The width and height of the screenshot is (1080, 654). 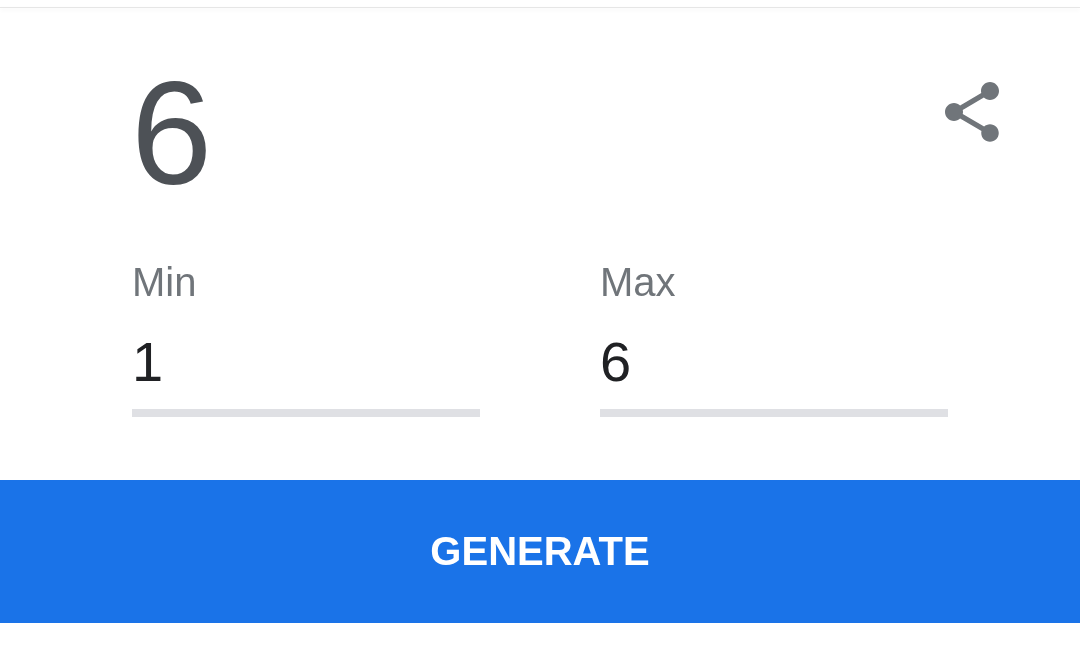 I want to click on min-input: 1, so click(x=306, y=375).